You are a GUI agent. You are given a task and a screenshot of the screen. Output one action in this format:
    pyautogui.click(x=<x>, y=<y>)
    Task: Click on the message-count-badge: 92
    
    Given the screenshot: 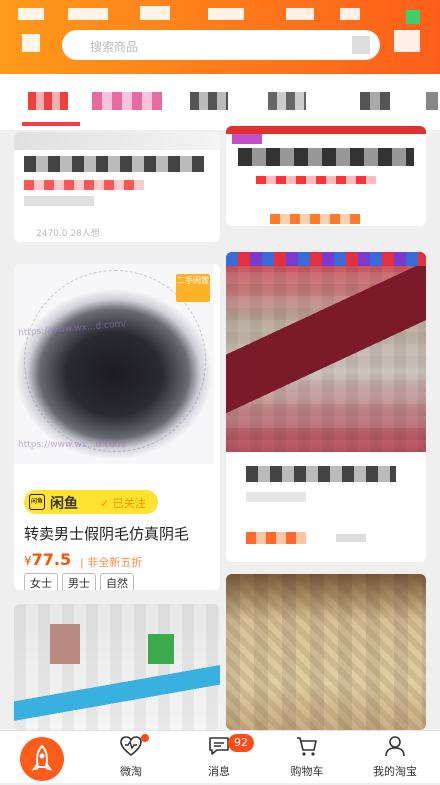 What is the action you would take?
    pyautogui.click(x=241, y=743)
    